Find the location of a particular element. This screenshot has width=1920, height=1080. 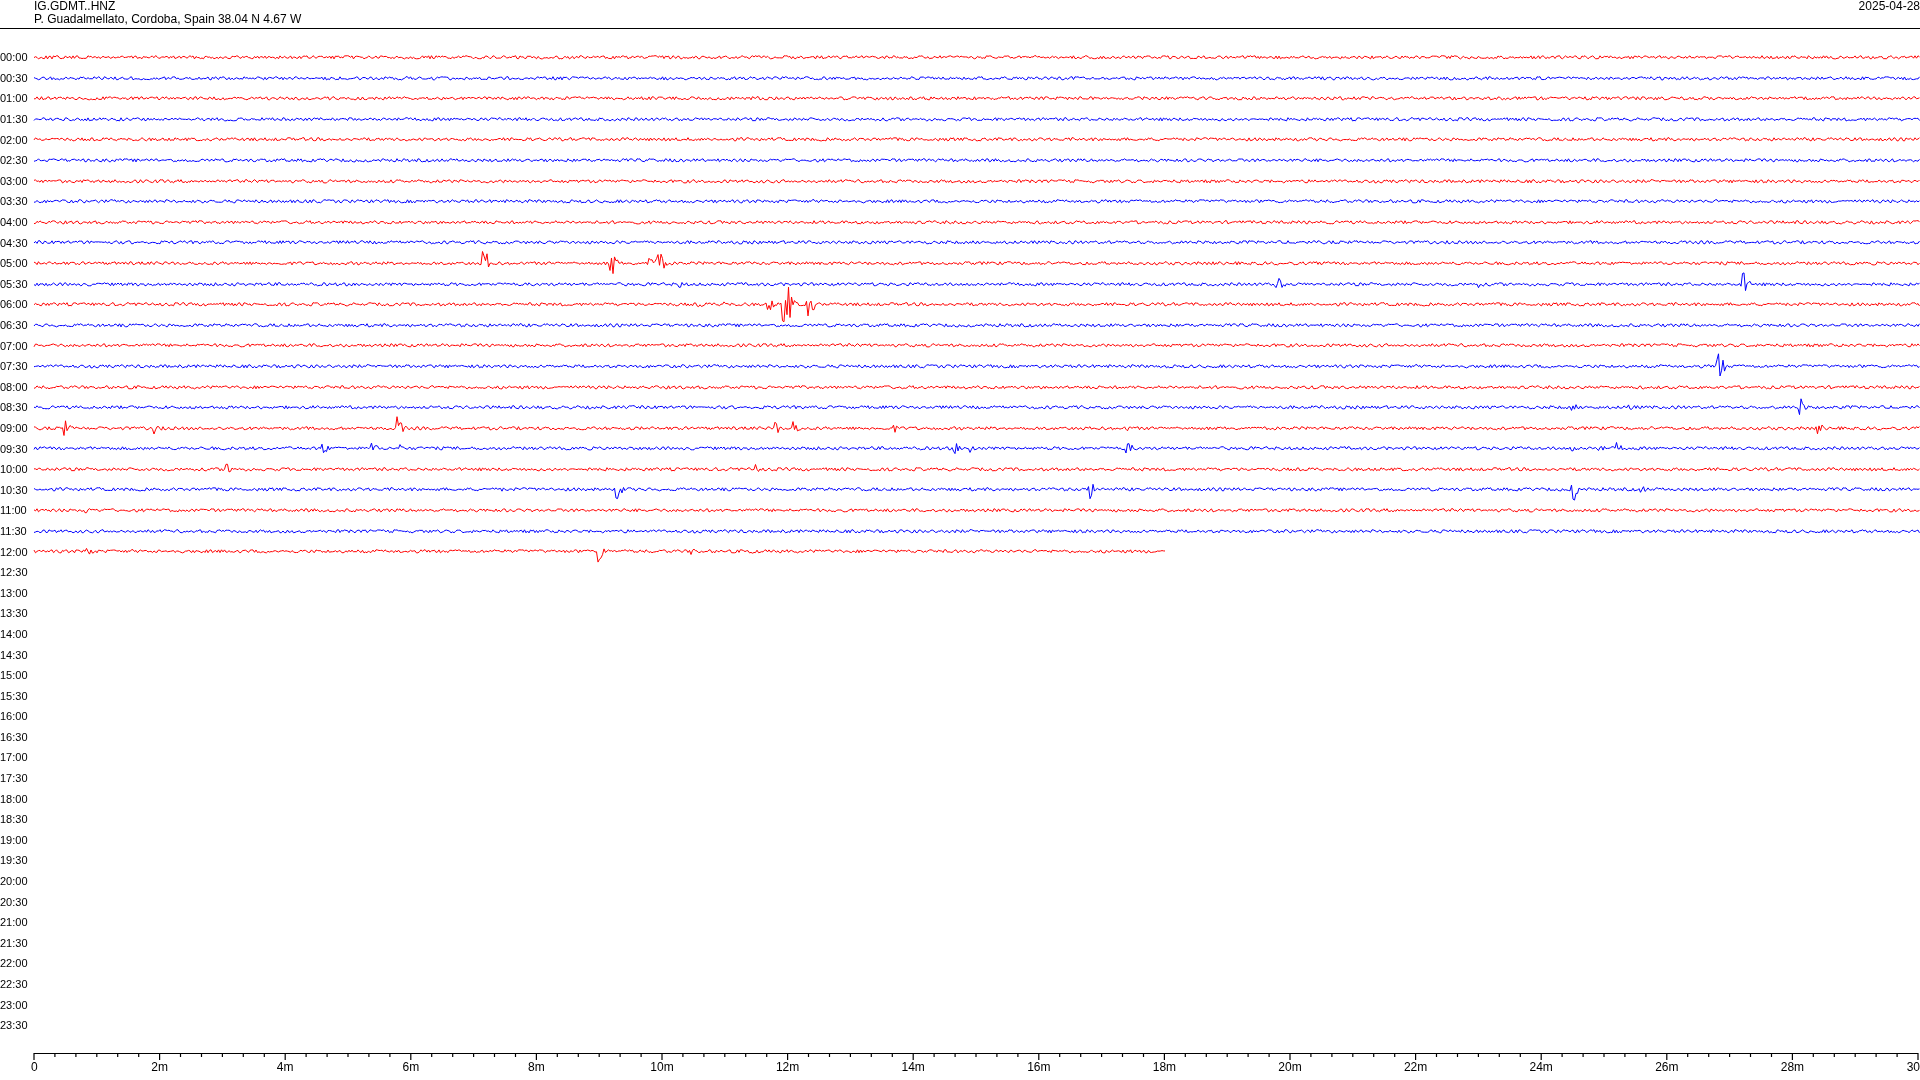

plot-date: 2025-04-28 is located at coordinates (1889, 6).